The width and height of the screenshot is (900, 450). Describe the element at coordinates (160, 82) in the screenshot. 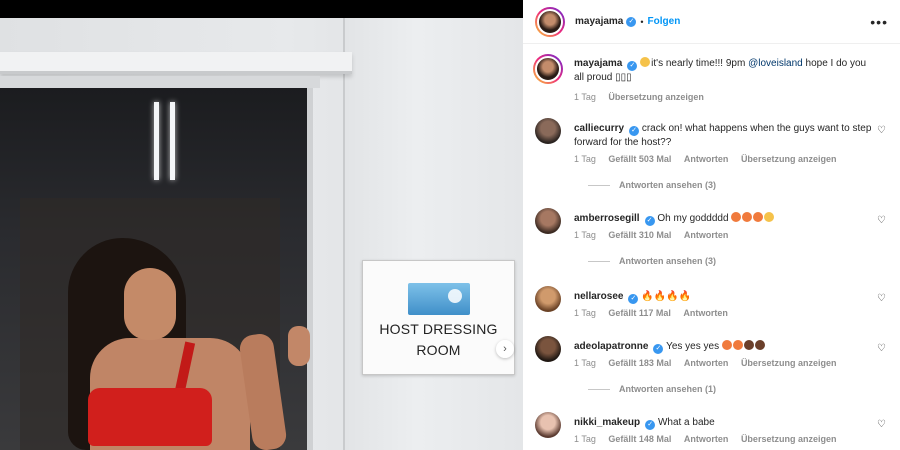

I see `door-frame` at that location.